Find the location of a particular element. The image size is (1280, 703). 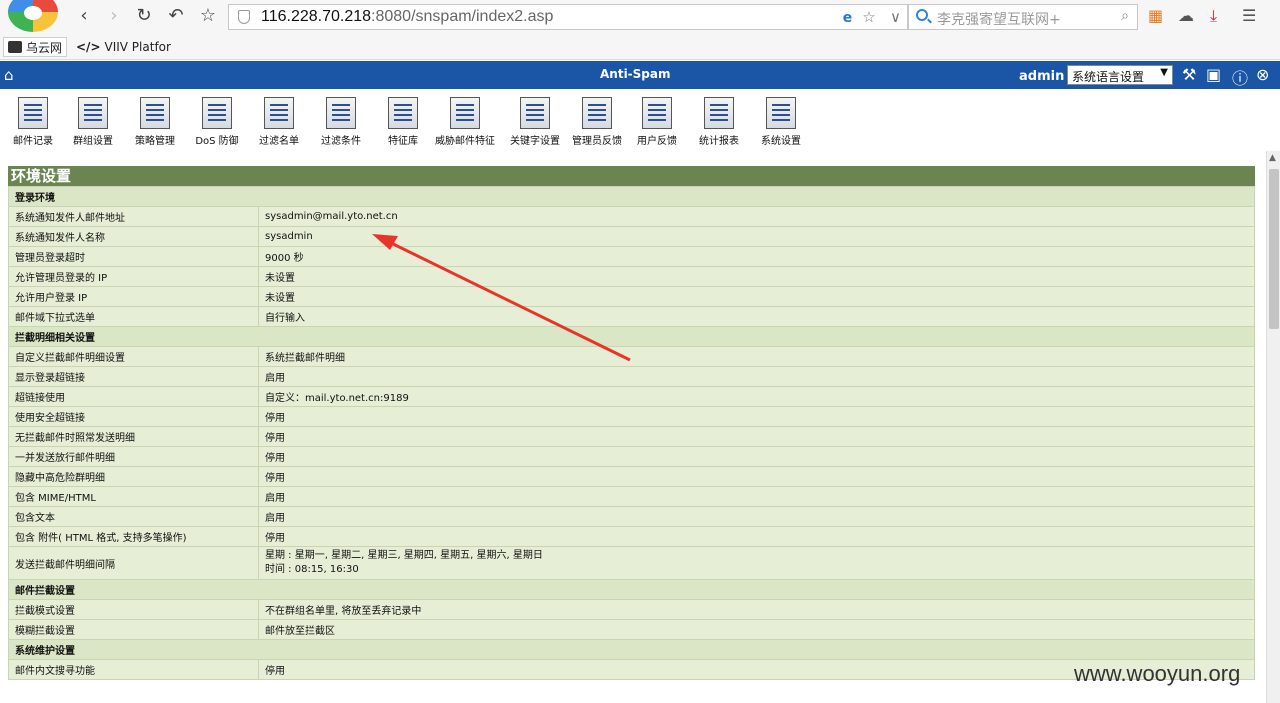

search-placeholder: 李克强寄望互联网+ is located at coordinates (999, 20).